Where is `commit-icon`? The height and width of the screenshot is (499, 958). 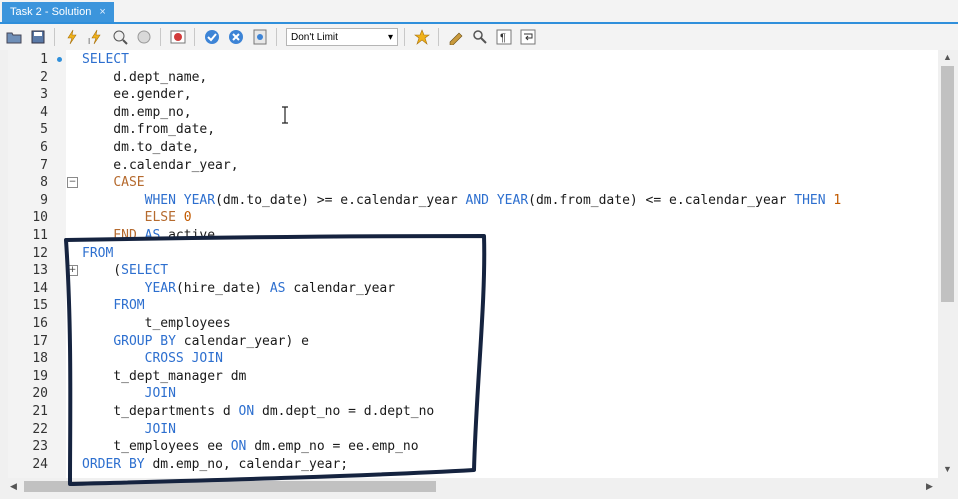 commit-icon is located at coordinates (212, 37).